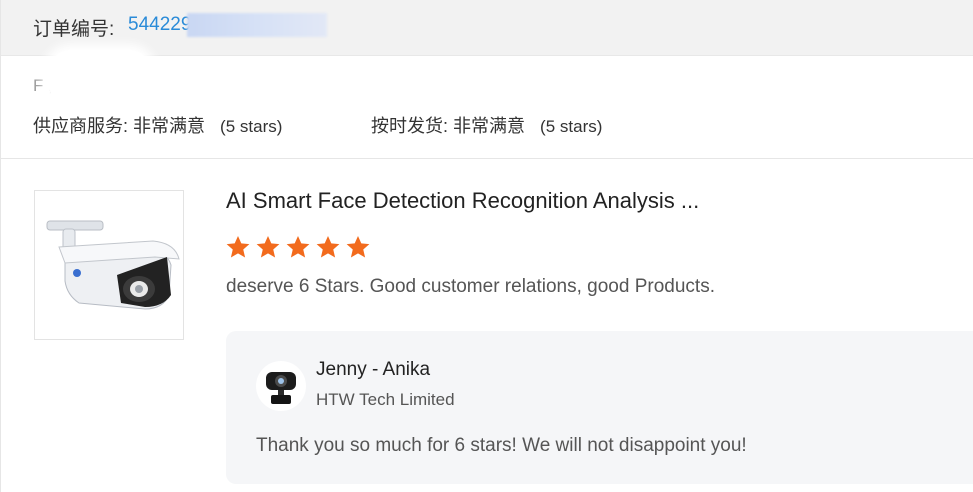  What do you see at coordinates (251, 126) in the screenshot?
I see `supplier-service-stars: (5 stars)` at bounding box center [251, 126].